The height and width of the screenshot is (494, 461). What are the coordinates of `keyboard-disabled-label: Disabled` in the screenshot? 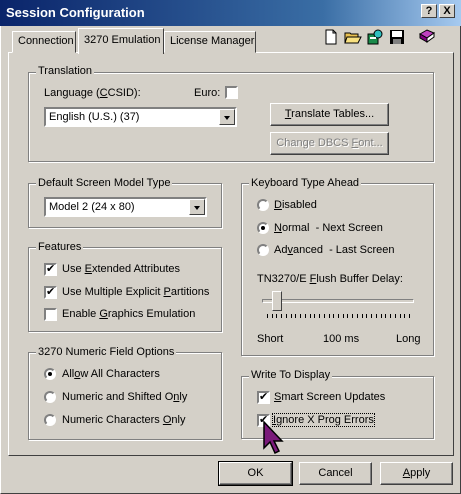 It's located at (295, 205).